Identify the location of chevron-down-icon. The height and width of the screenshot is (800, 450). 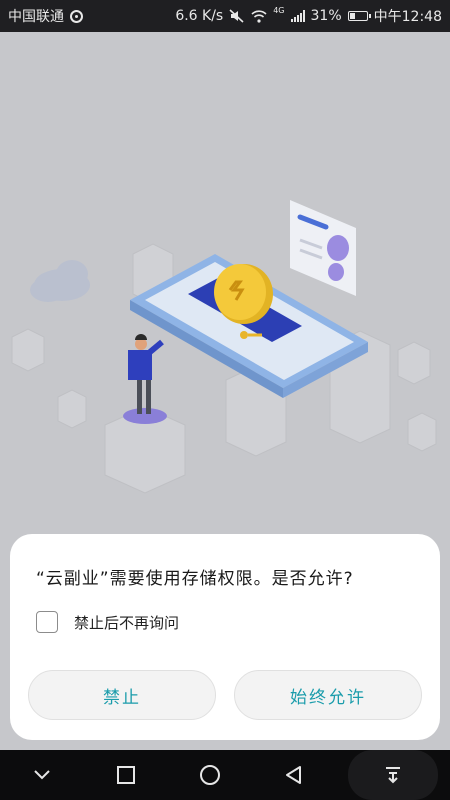
(42, 775).